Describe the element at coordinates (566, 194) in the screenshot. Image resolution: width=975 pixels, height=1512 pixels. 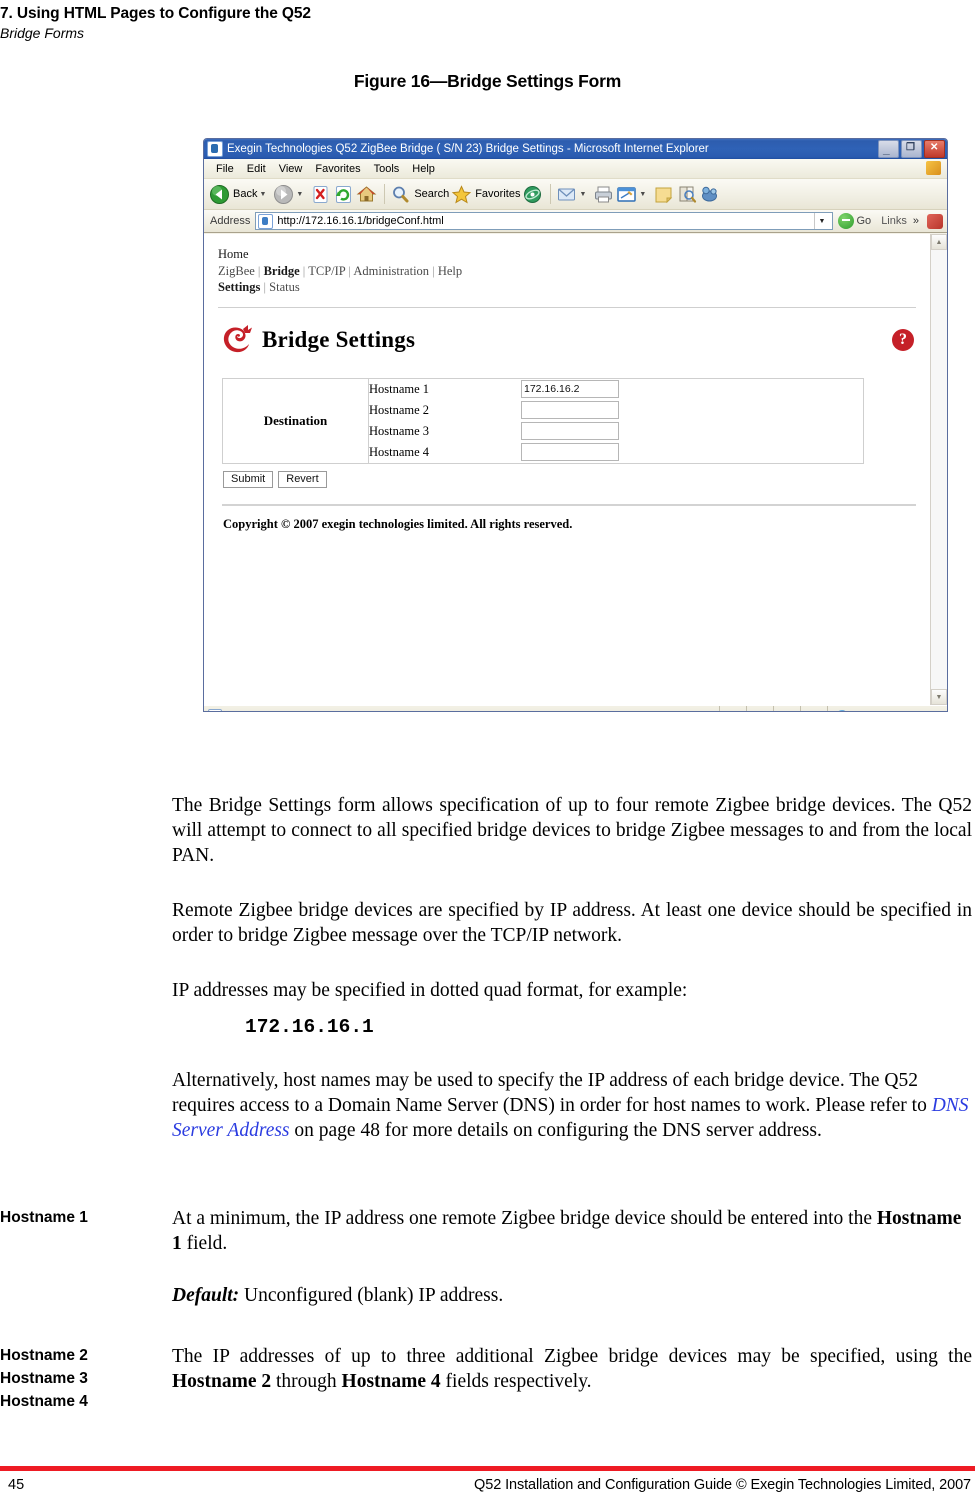
I see `mail-icon` at that location.